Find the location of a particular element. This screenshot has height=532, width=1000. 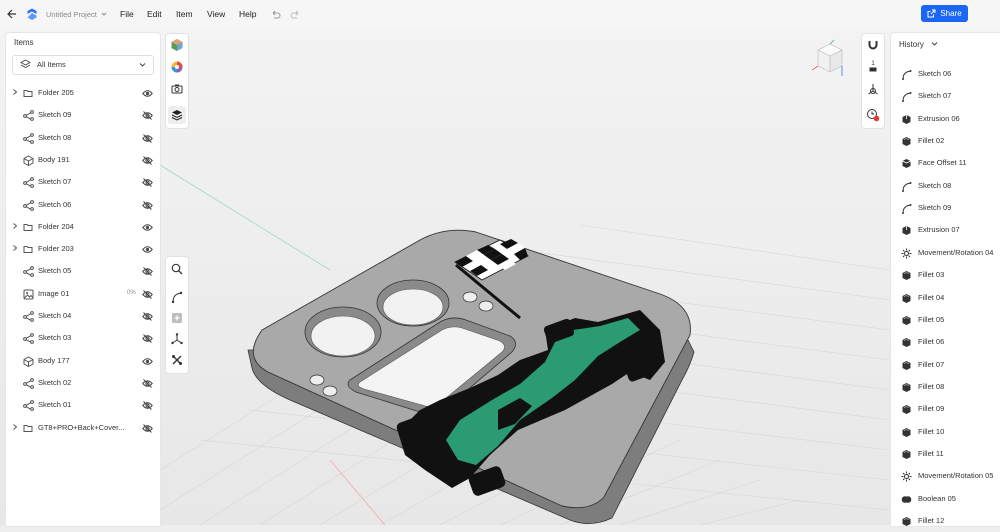

snap-increment-button: 1 is located at coordinates (873, 66).